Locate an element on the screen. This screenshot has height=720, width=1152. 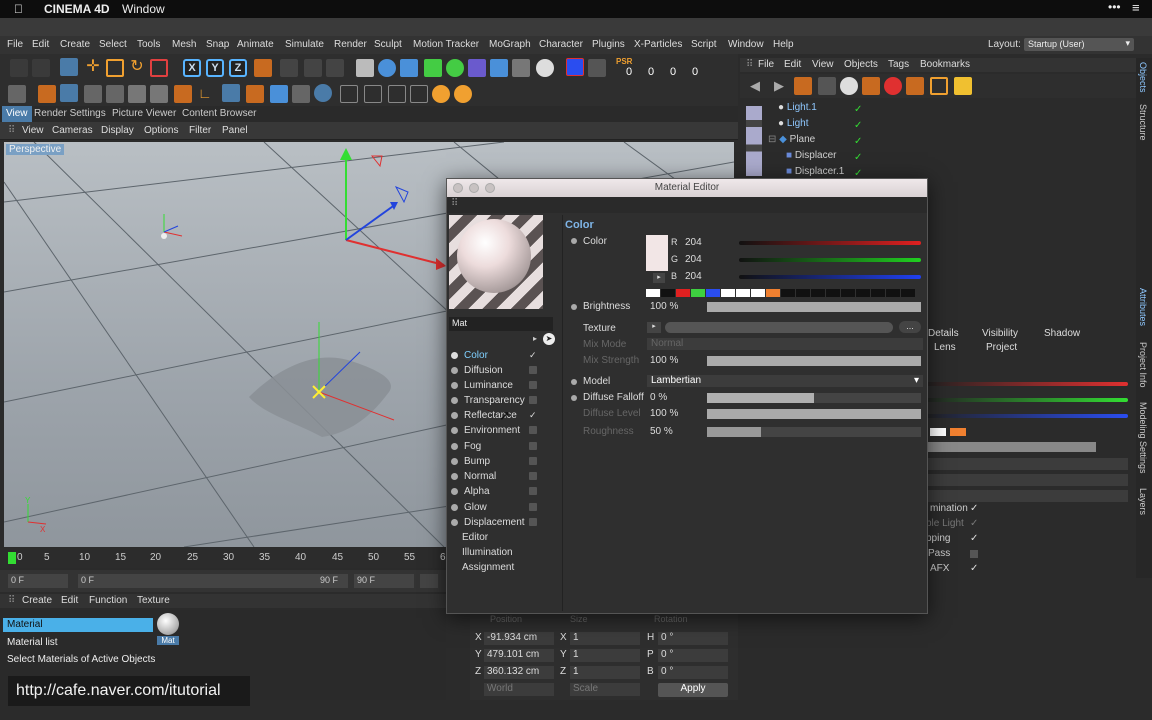
playhead-marker is located at coordinates (12, 558).